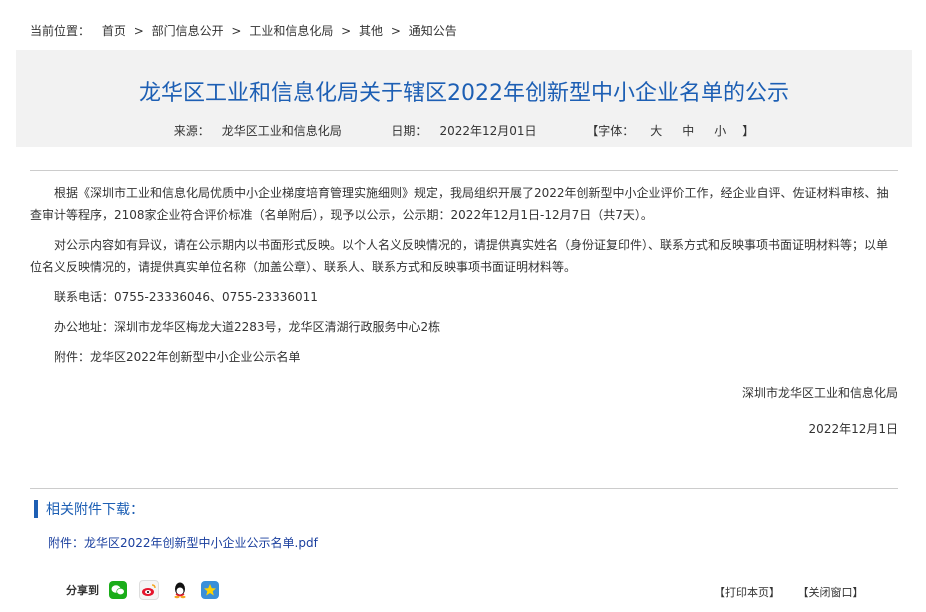  I want to click on page-actions: 【打印本页】 【关闭窗口】, so click(782, 592).